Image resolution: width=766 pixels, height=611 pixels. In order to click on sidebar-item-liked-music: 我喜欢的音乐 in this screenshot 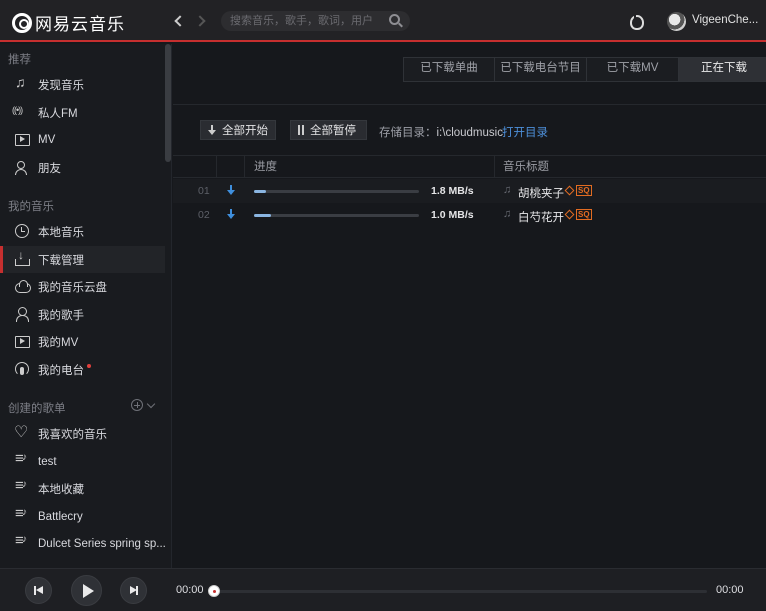, I will do `click(82, 433)`.